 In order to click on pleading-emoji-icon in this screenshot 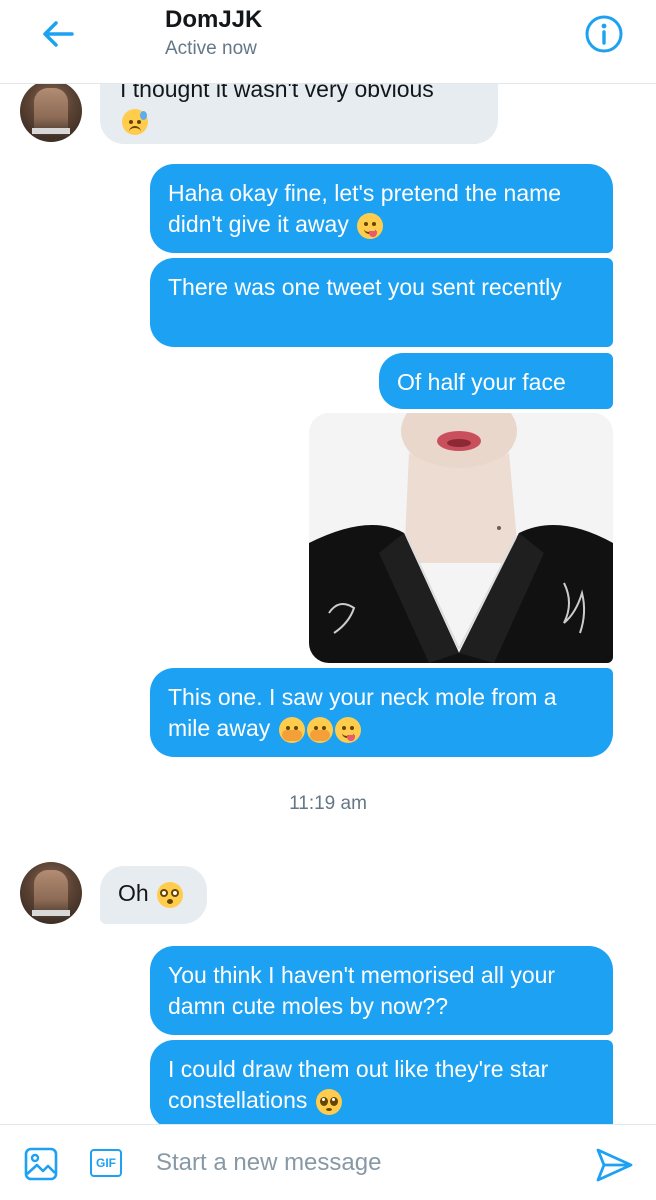, I will do `click(328, 1101)`.